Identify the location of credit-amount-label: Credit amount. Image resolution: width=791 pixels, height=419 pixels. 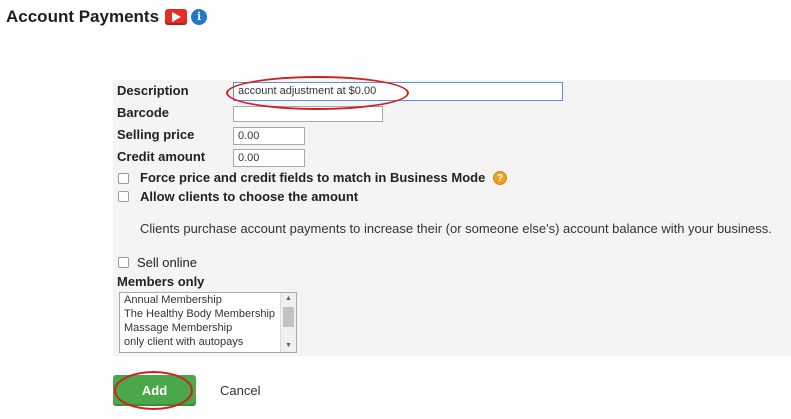
(161, 156).